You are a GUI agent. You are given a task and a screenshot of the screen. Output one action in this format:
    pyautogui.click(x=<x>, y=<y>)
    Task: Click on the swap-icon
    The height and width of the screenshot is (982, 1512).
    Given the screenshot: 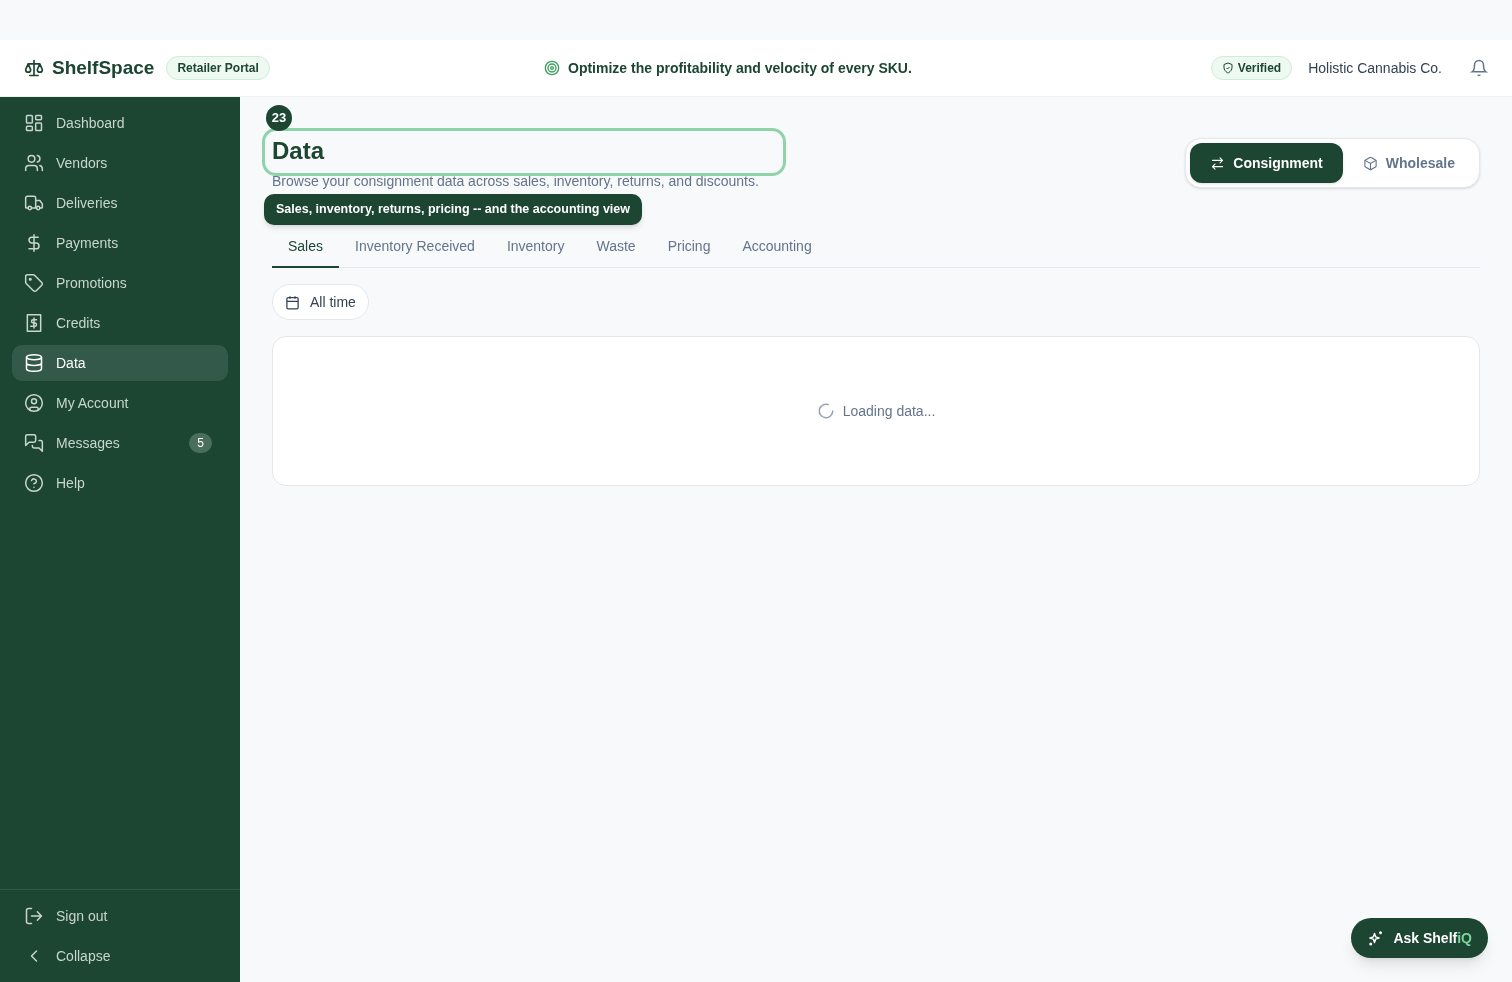 What is the action you would take?
    pyautogui.click(x=1218, y=163)
    